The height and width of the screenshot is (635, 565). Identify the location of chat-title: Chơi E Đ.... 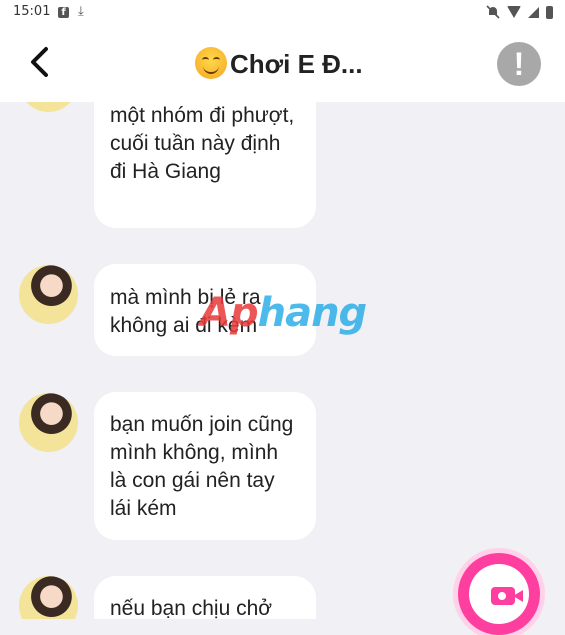
(279, 63).